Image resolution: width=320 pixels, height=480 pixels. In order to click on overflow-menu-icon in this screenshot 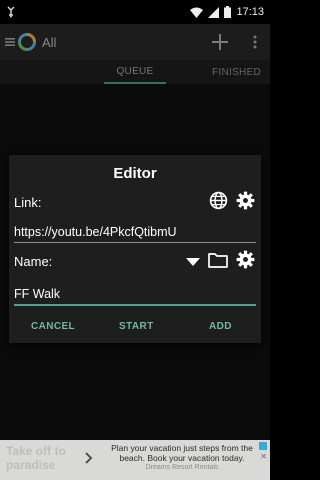, I will do `click(255, 42)`.